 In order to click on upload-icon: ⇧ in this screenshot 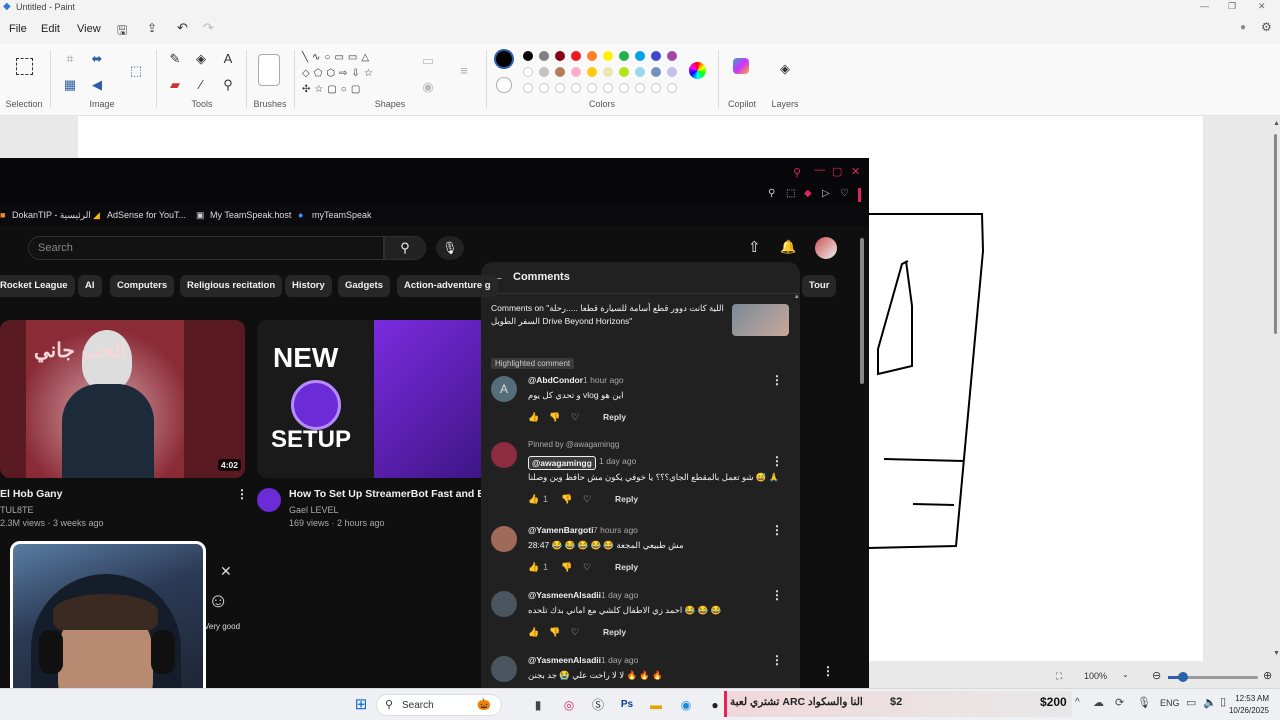, I will do `click(754, 247)`.